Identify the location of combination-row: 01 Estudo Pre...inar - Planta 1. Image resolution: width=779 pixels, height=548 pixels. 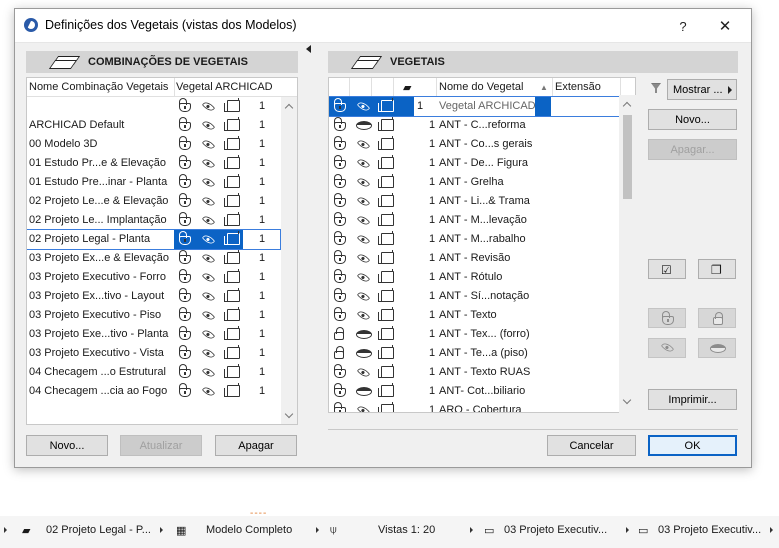
(153, 182).